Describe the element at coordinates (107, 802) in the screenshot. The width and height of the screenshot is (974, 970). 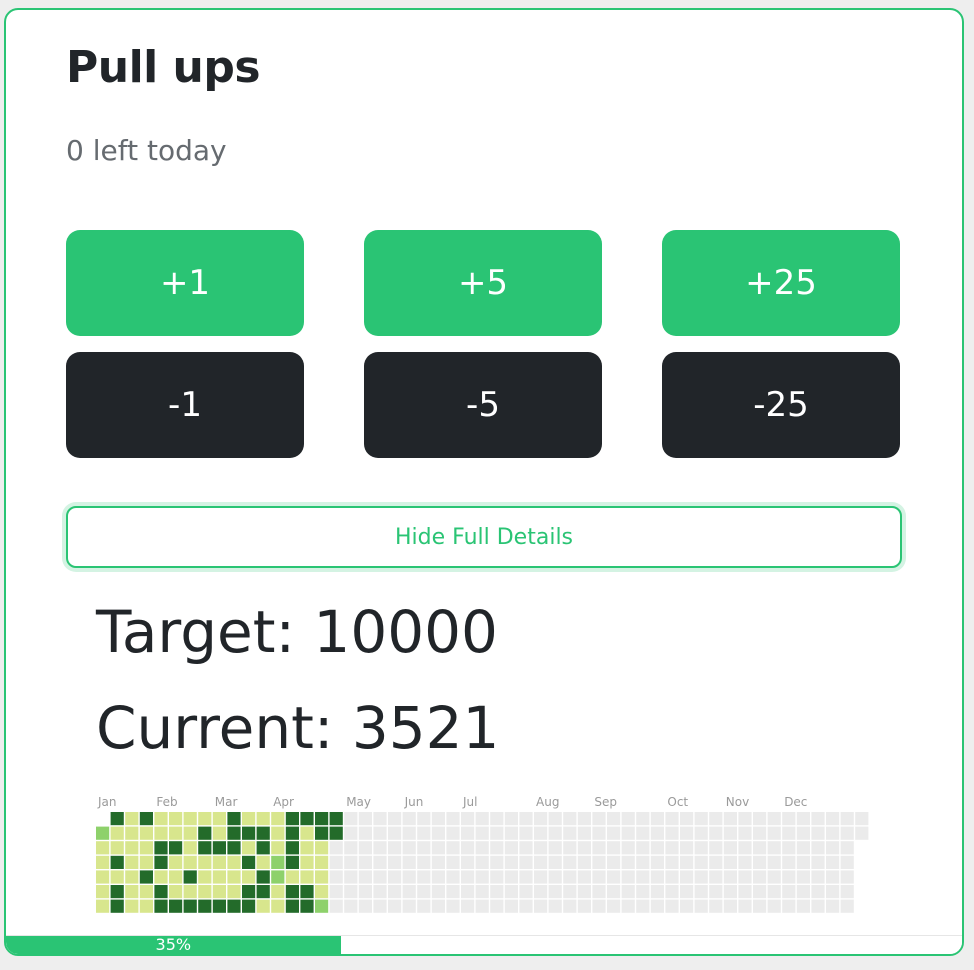
I see `month-label: Jan` at that location.